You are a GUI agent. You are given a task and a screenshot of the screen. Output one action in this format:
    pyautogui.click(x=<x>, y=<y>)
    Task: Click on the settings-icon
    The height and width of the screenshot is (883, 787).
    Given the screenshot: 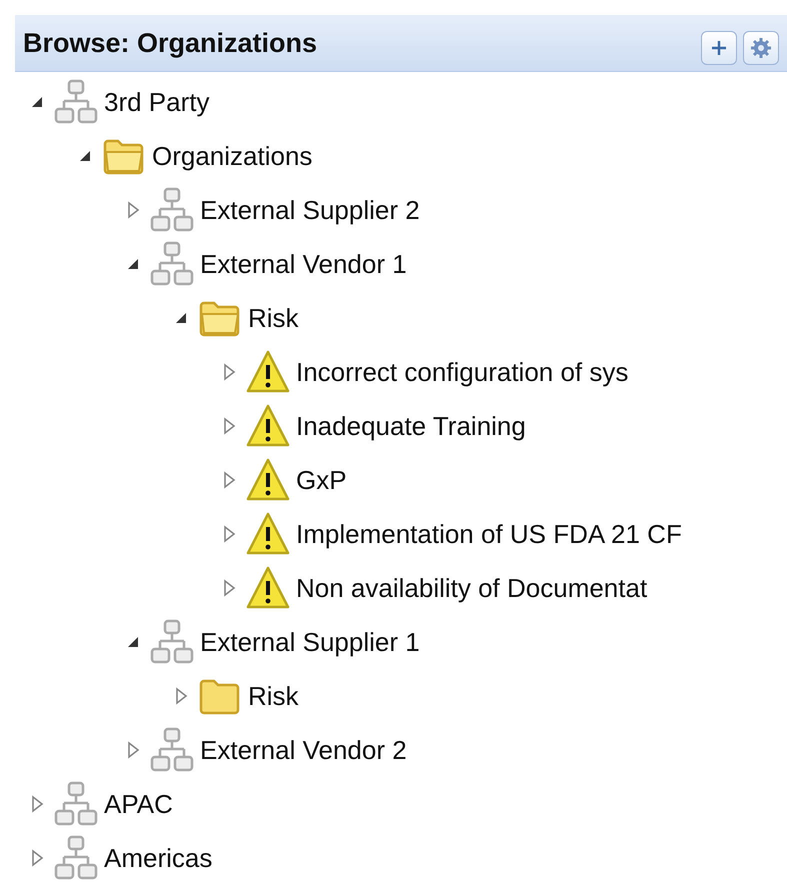 What is the action you would take?
    pyautogui.click(x=761, y=48)
    